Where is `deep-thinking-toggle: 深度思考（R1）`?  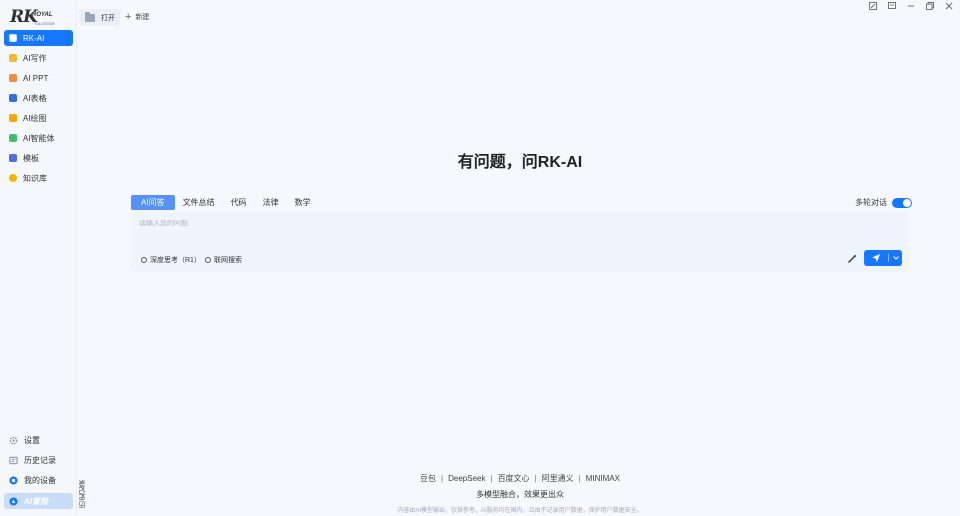 deep-thinking-toggle: 深度思考（R1） is located at coordinates (171, 260).